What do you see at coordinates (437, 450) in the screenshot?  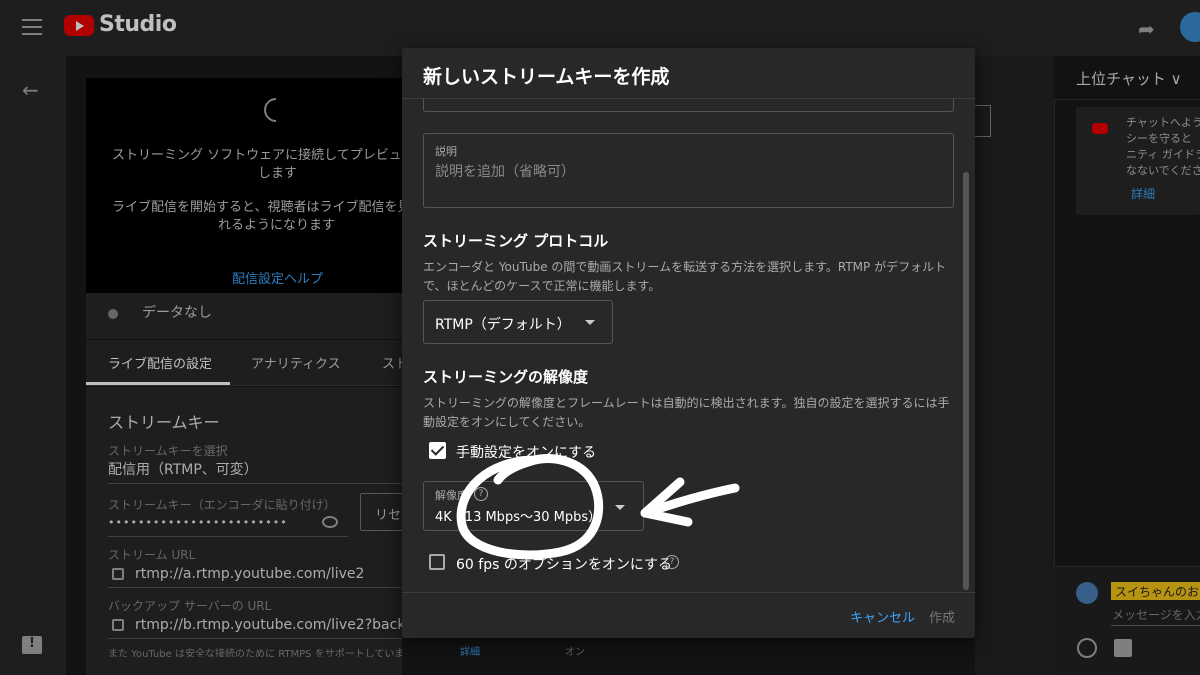 I see `manual-settings-checkbox` at bounding box center [437, 450].